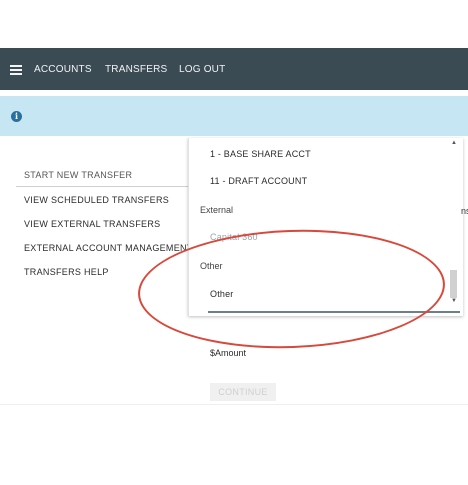 This screenshot has height=485, width=468. I want to click on dropdown-group-external: External, so click(217, 210).